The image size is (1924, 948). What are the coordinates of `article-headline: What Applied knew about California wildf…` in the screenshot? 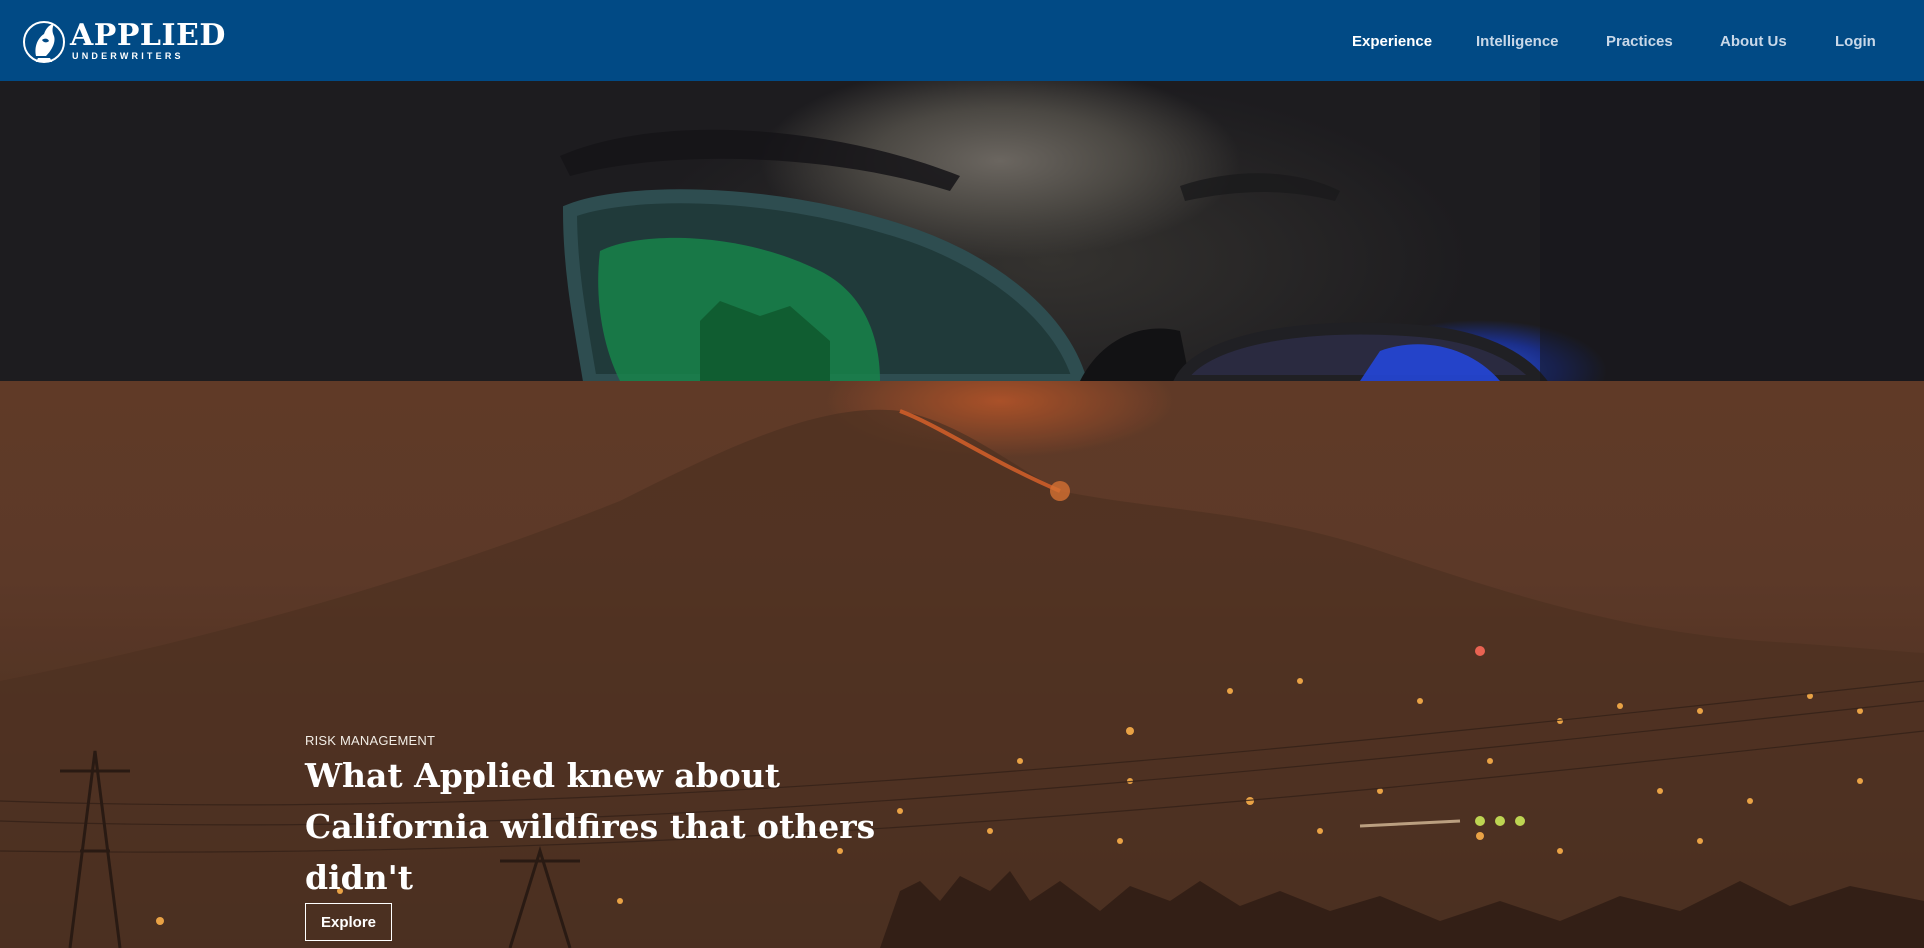 It's located at (625, 826).